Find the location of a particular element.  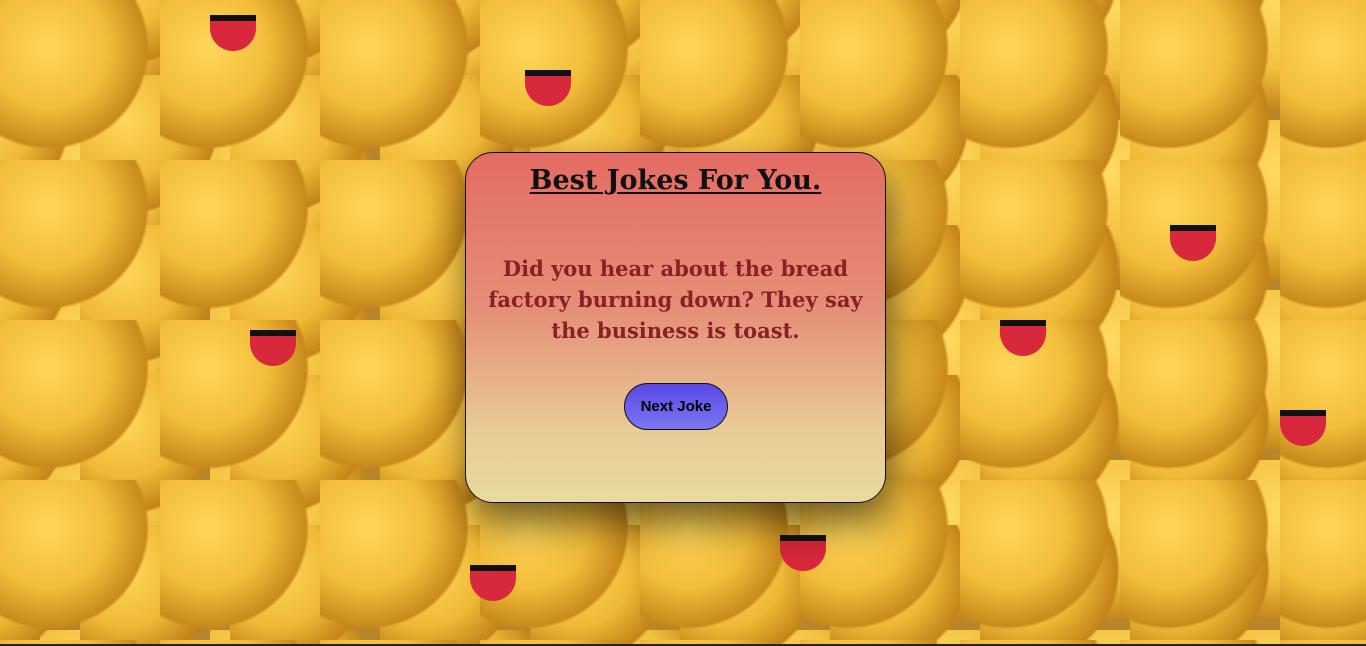

page-title: Best Jokes For You. is located at coordinates (675, 180).